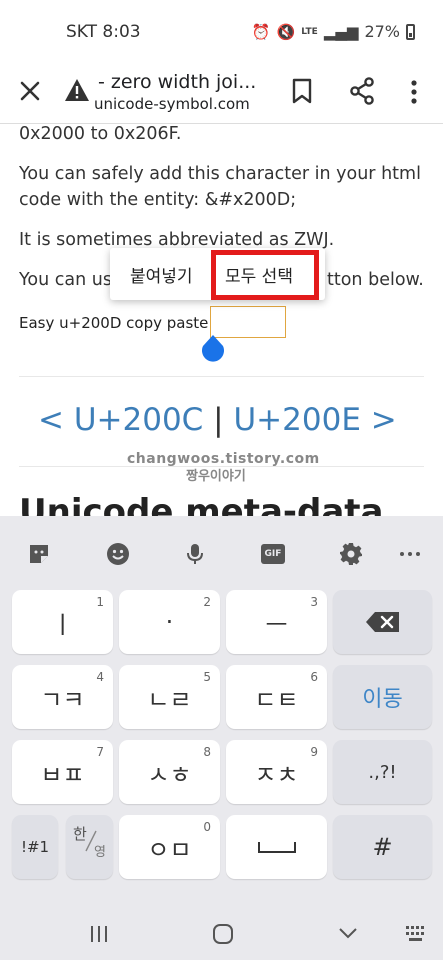 This screenshot has height=960, width=443. Describe the element at coordinates (161, 274) in the screenshot. I see `paste-menu-item: 붙여넣기` at that location.